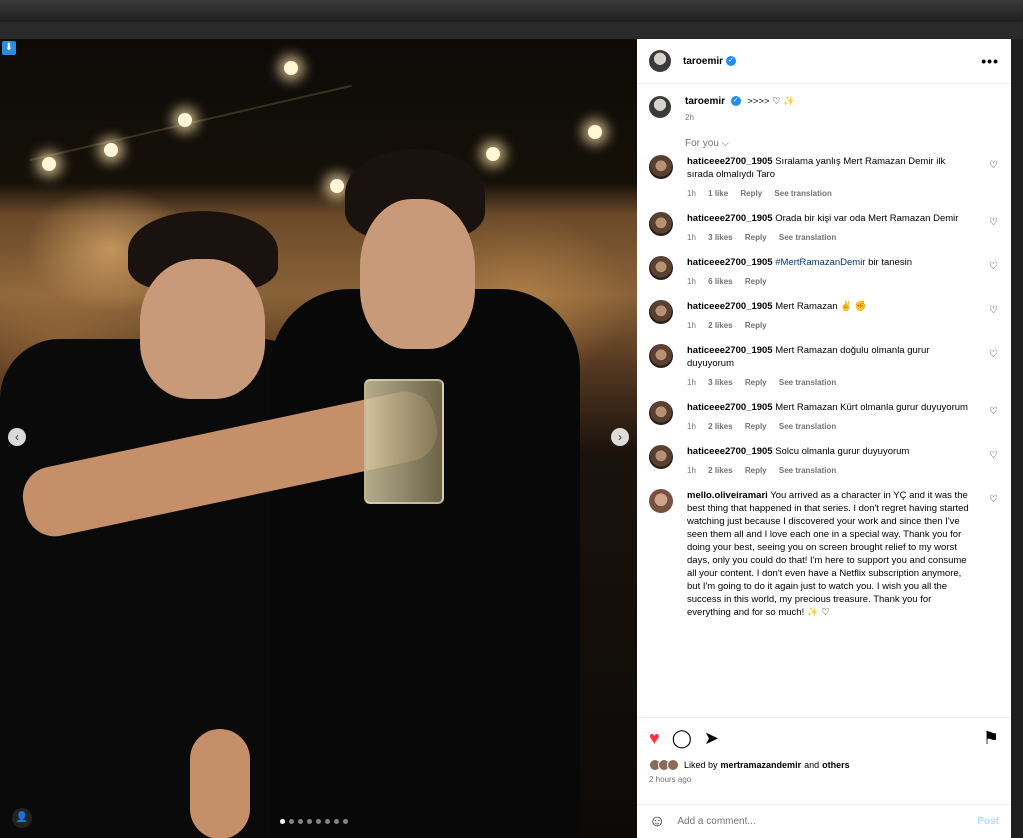 Image resolution: width=1023 pixels, height=838 pixels. What do you see at coordinates (824, 61) in the screenshot?
I see `post-header: taroemir ✓ •••` at bounding box center [824, 61].